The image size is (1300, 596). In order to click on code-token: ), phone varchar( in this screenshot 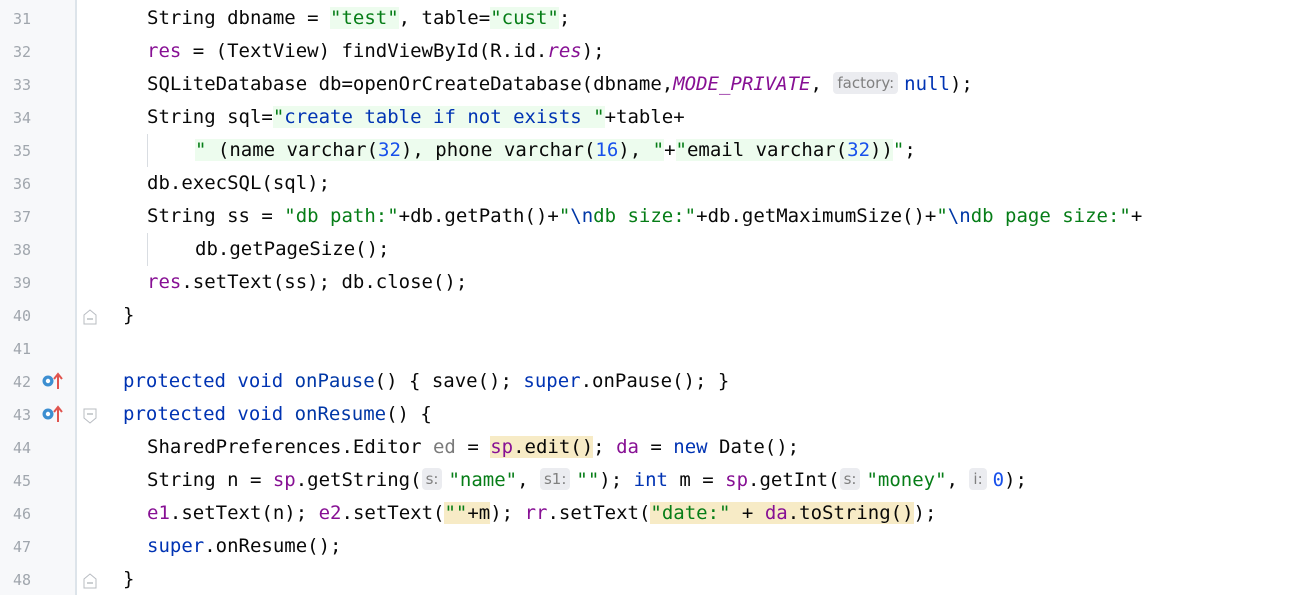, I will do `click(498, 150)`.